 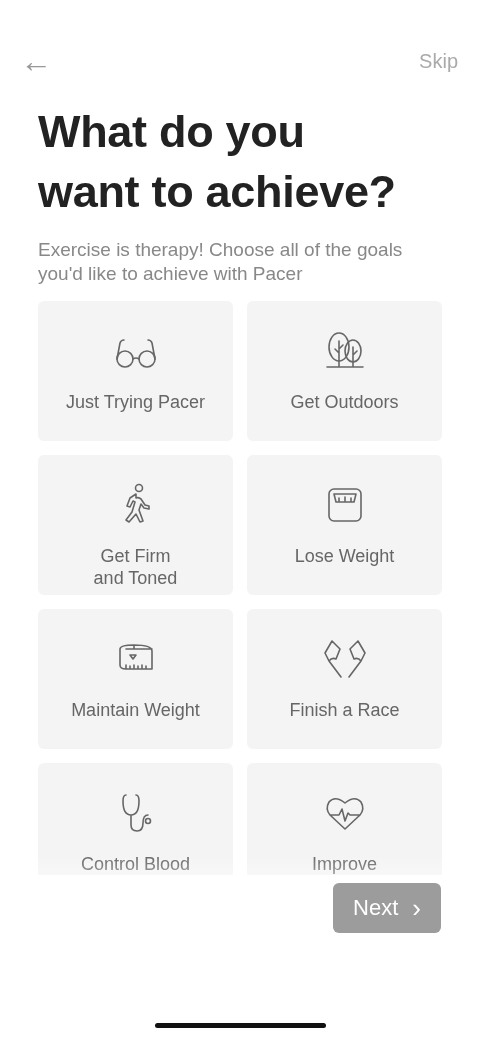 What do you see at coordinates (135, 402) in the screenshot?
I see `goal-label: Just Trying Pacer` at bounding box center [135, 402].